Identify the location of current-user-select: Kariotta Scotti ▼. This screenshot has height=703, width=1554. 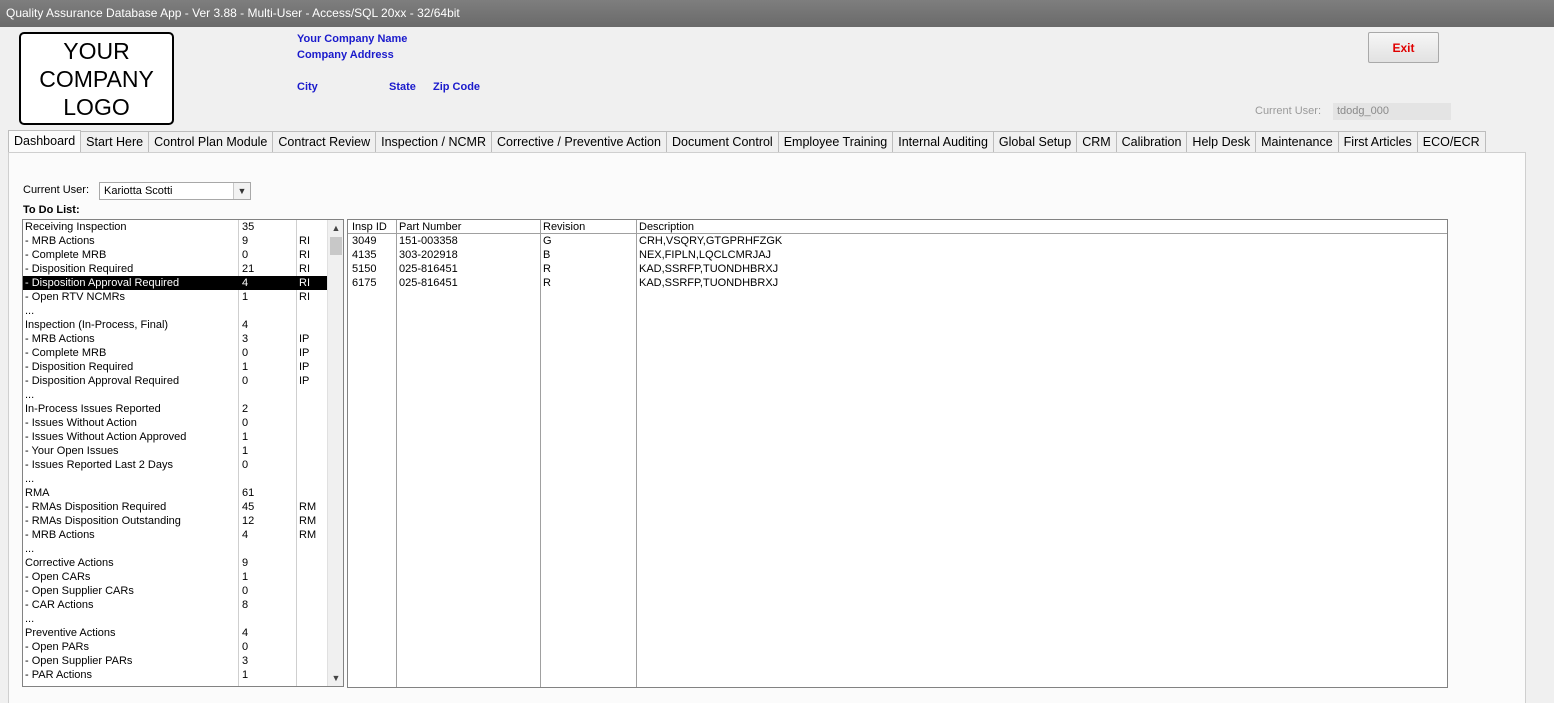
(175, 191).